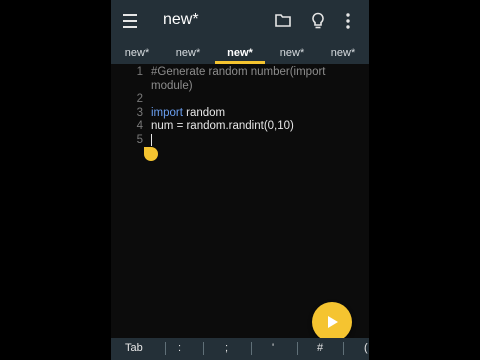 This screenshot has width=480, height=360. I want to click on line-number: 4, so click(139, 126).